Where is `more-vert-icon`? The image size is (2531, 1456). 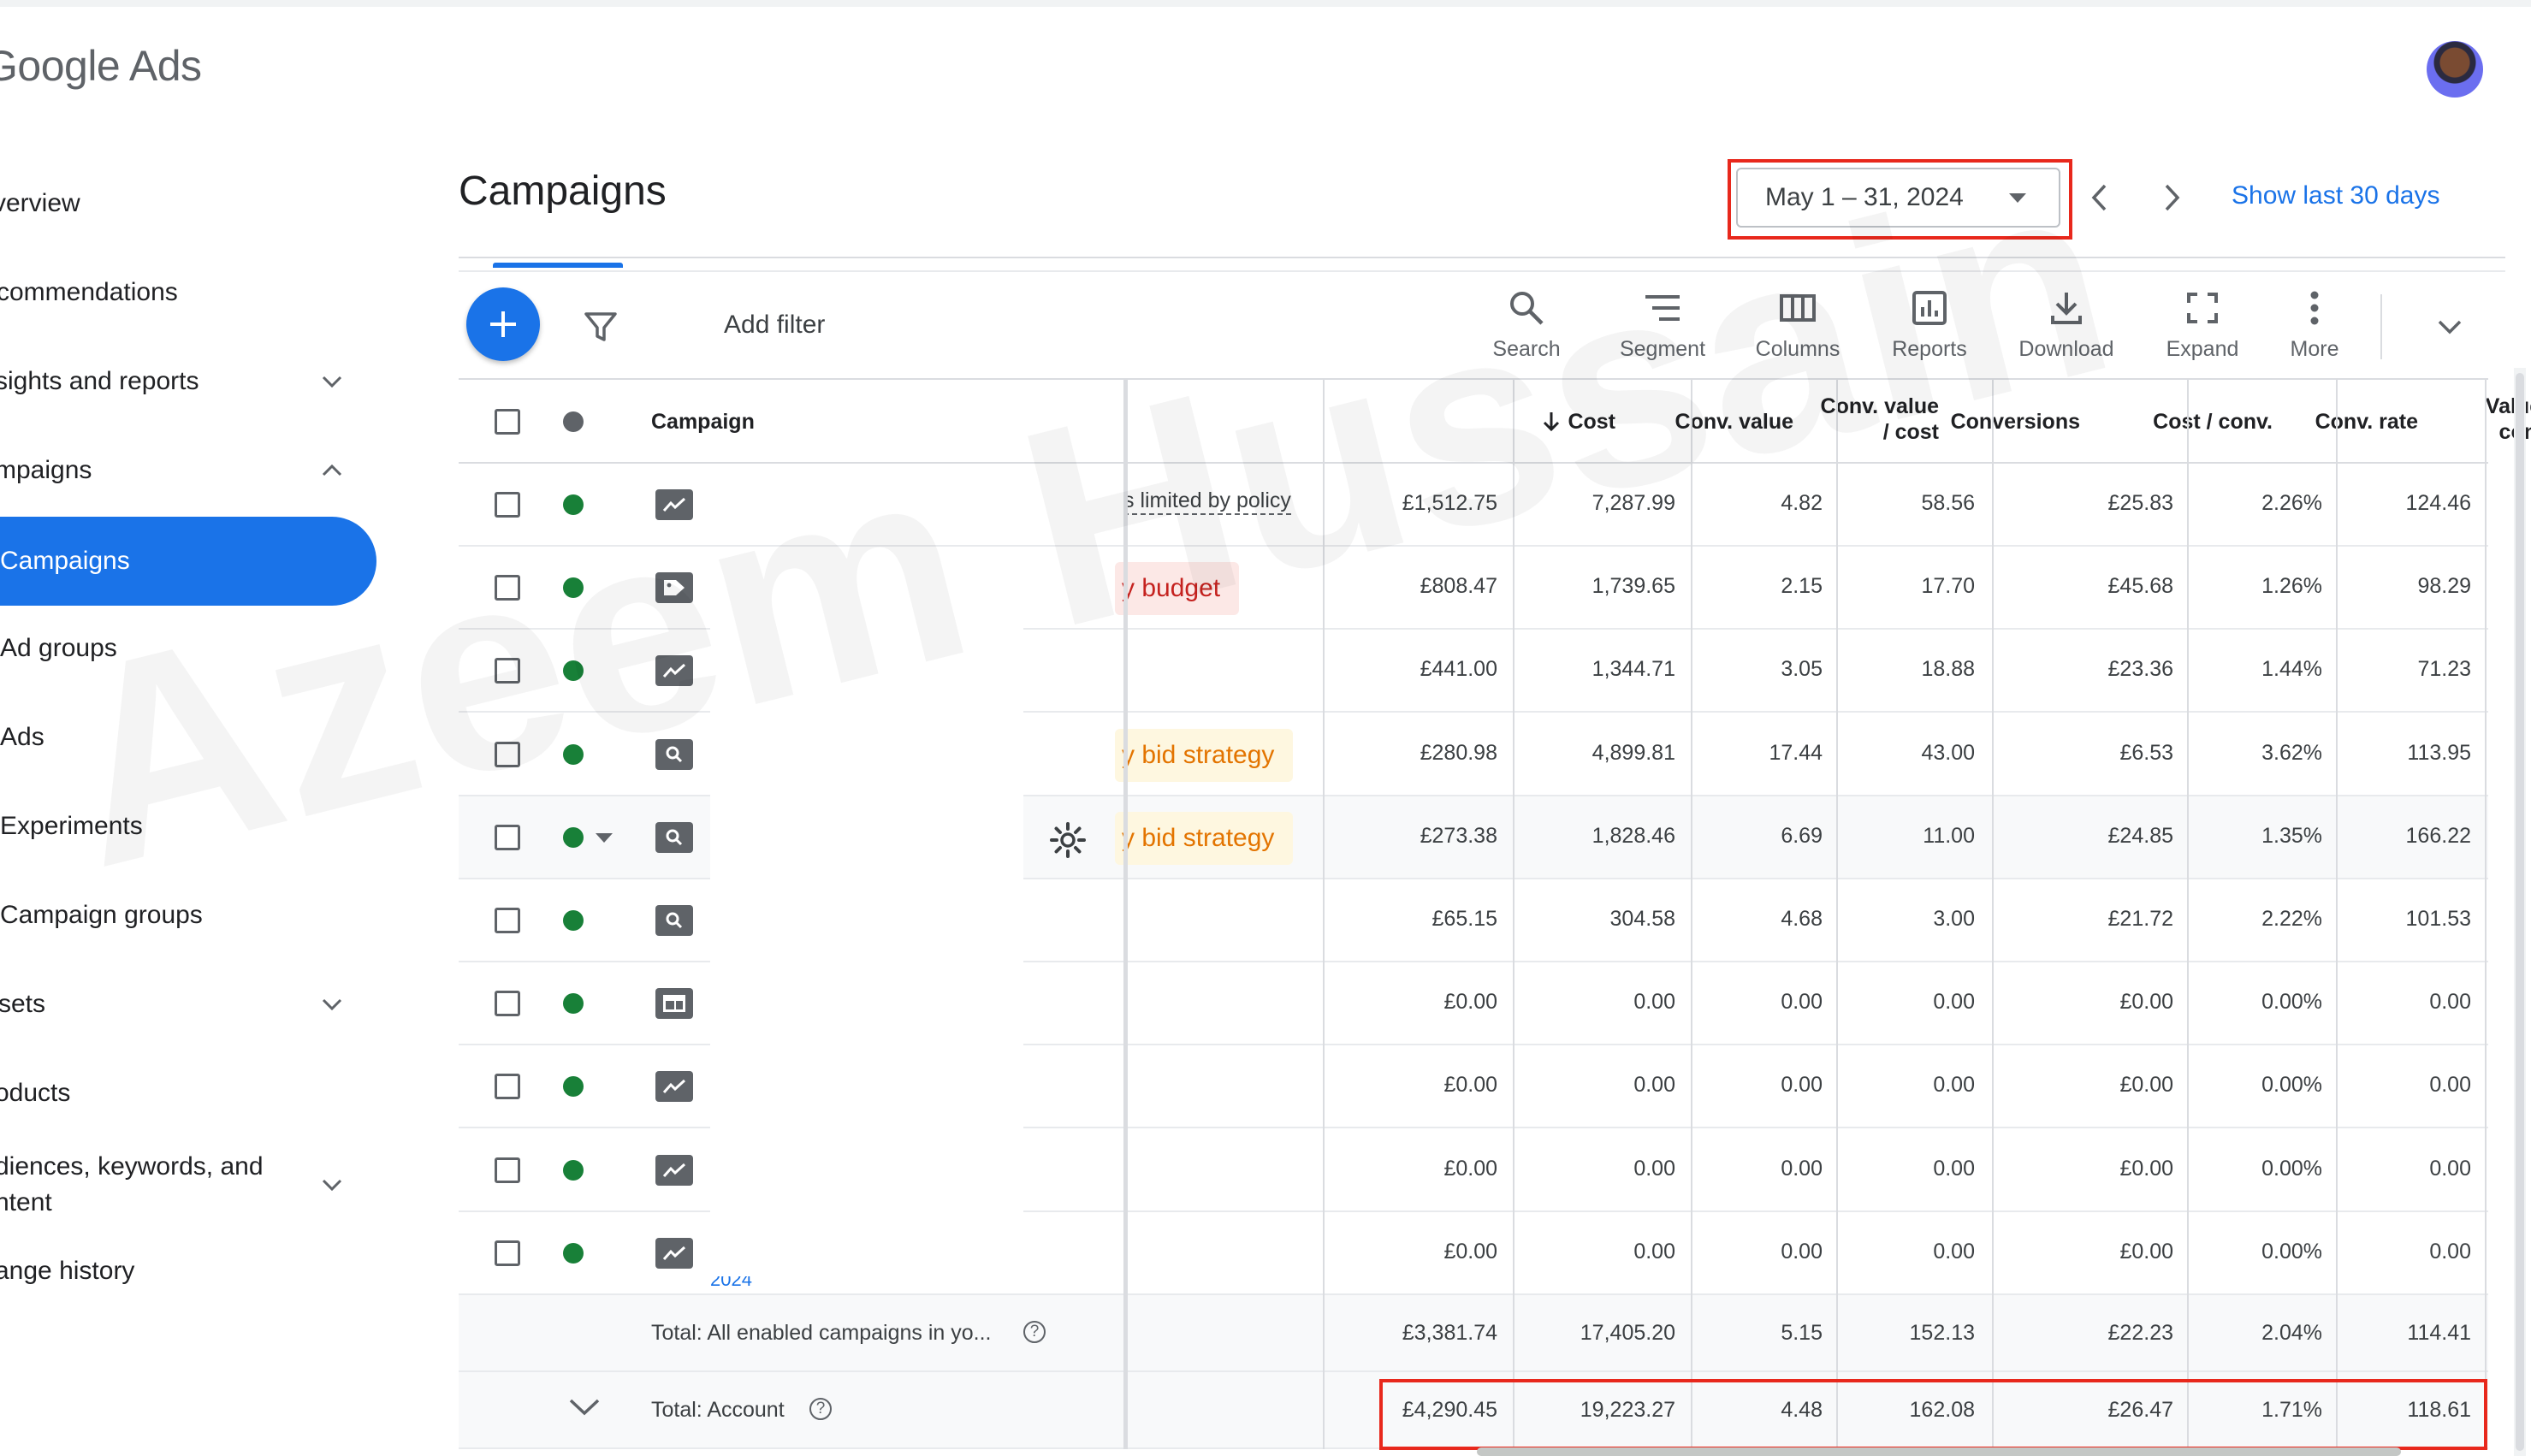 more-vert-icon is located at coordinates (2315, 308).